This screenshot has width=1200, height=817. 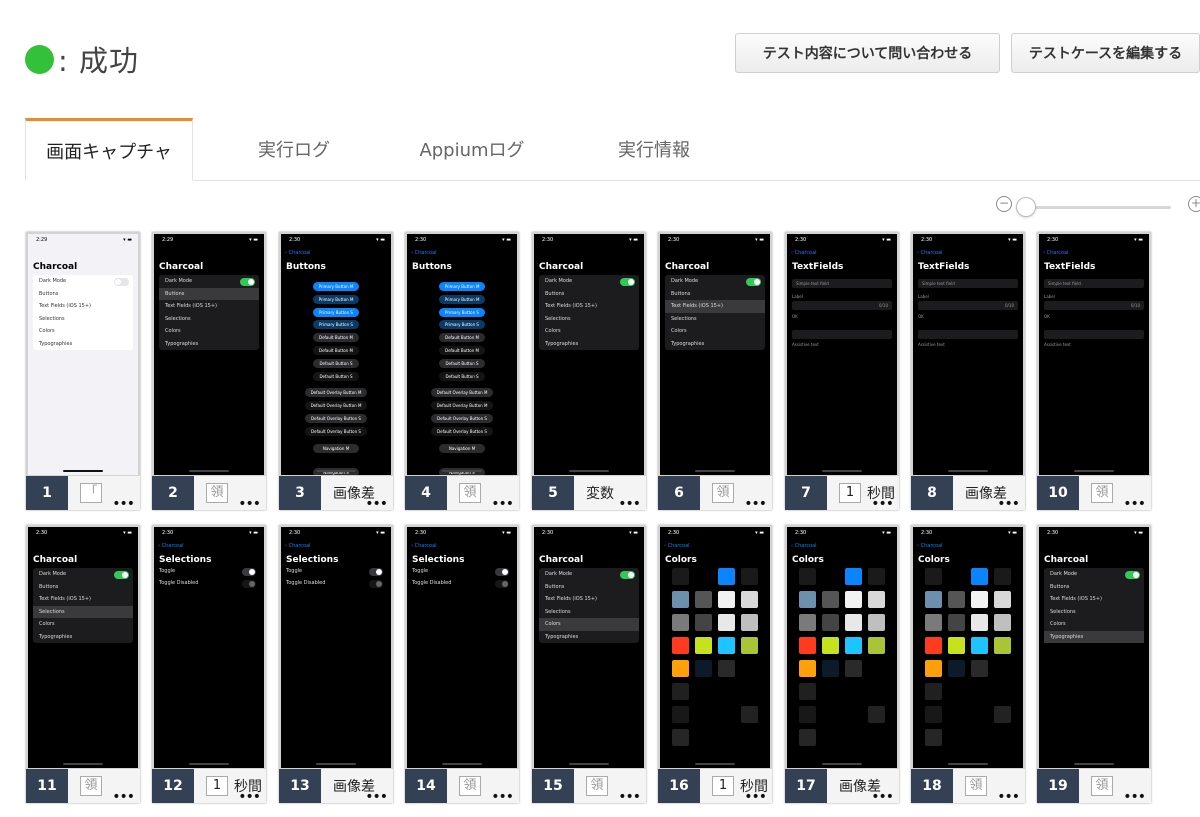 What do you see at coordinates (1049, 296) in the screenshot?
I see `field-label: Label` at bounding box center [1049, 296].